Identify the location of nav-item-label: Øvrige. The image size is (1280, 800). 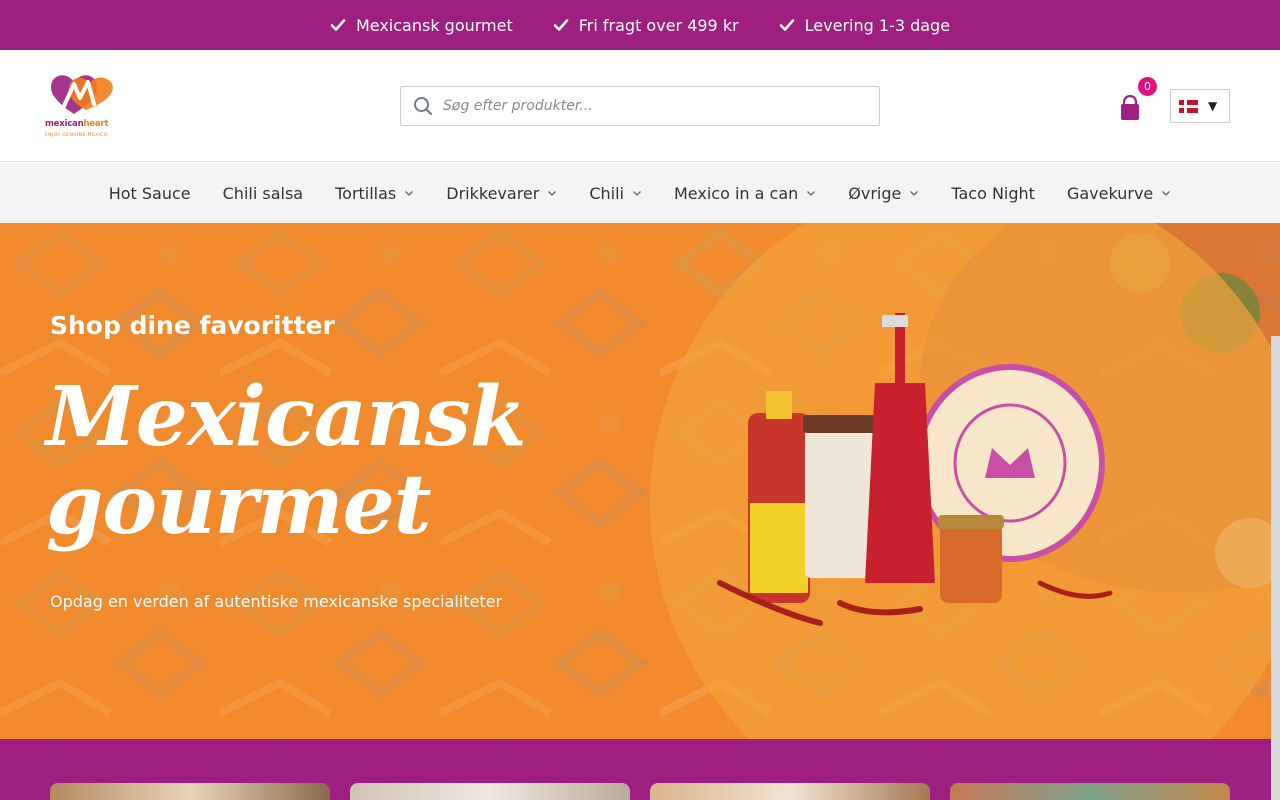
(875, 193).